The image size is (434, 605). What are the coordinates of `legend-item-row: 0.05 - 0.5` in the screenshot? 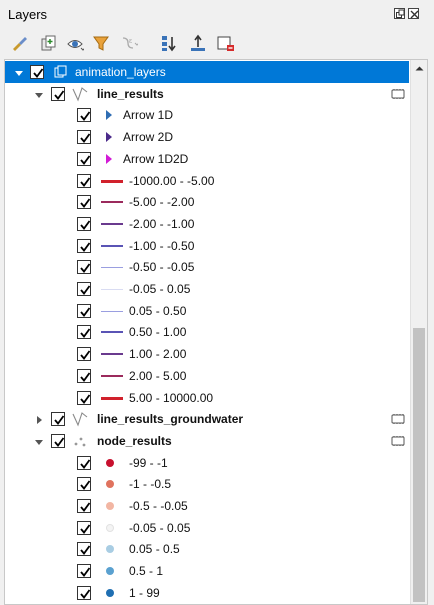 It's located at (207, 549).